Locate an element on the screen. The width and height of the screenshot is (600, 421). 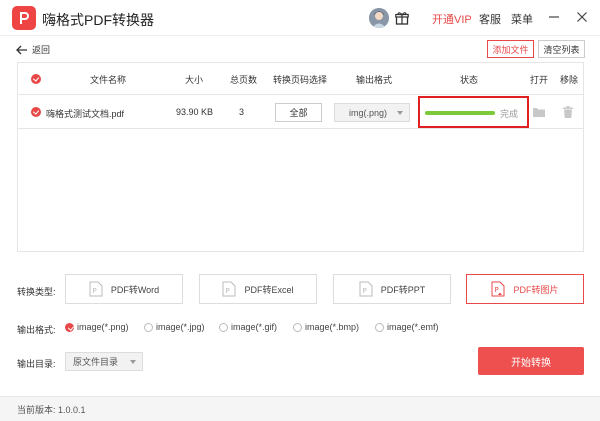
user-avatar is located at coordinates (379, 18).